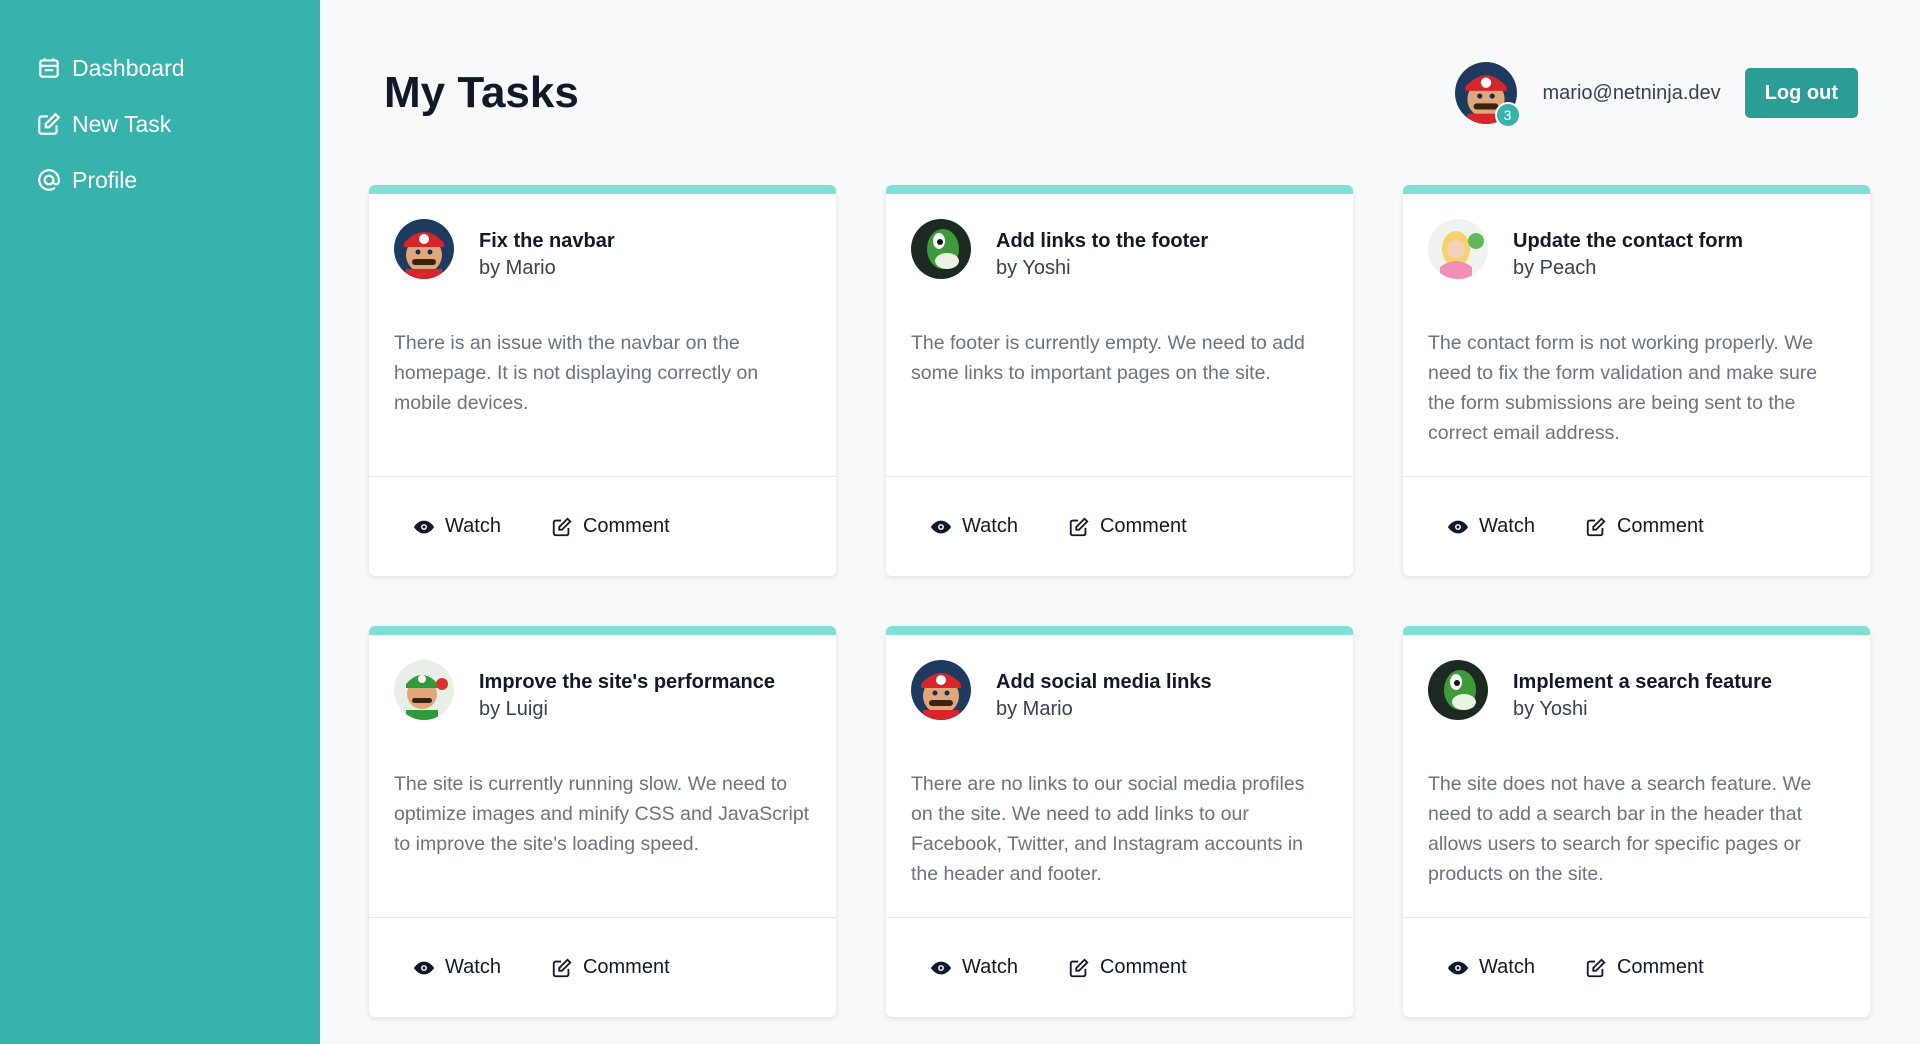 The height and width of the screenshot is (1044, 1920). What do you see at coordinates (128, 67) in the screenshot?
I see `sidebar-item-label: Dashboard` at bounding box center [128, 67].